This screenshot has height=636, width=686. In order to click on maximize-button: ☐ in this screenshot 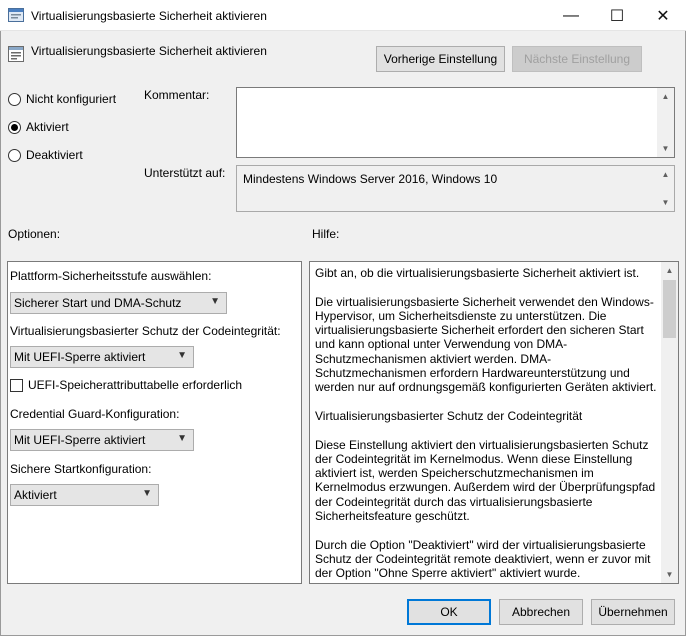, I will do `click(617, 15)`.